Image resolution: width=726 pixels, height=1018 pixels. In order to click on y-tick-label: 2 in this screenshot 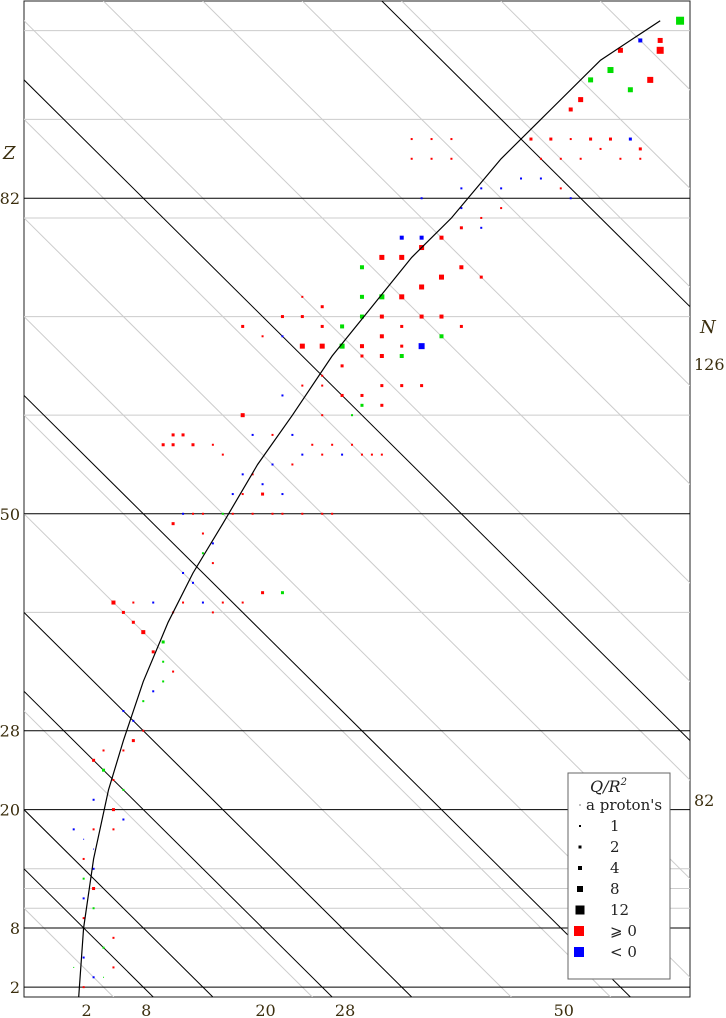, I will do `click(15, 987)`.